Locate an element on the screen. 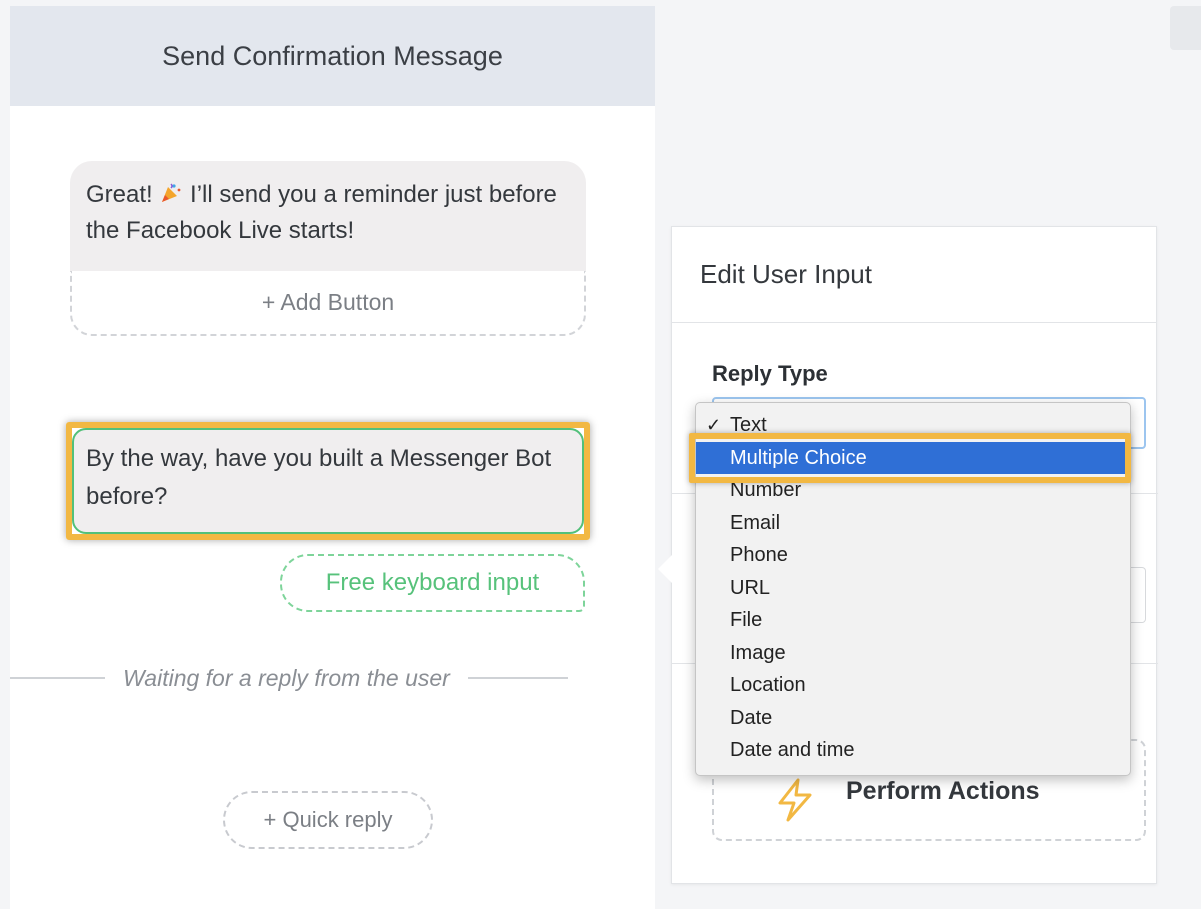 This screenshot has width=1201, height=909. waiting-label: Waiting for a reply from the user is located at coordinates (286, 677).